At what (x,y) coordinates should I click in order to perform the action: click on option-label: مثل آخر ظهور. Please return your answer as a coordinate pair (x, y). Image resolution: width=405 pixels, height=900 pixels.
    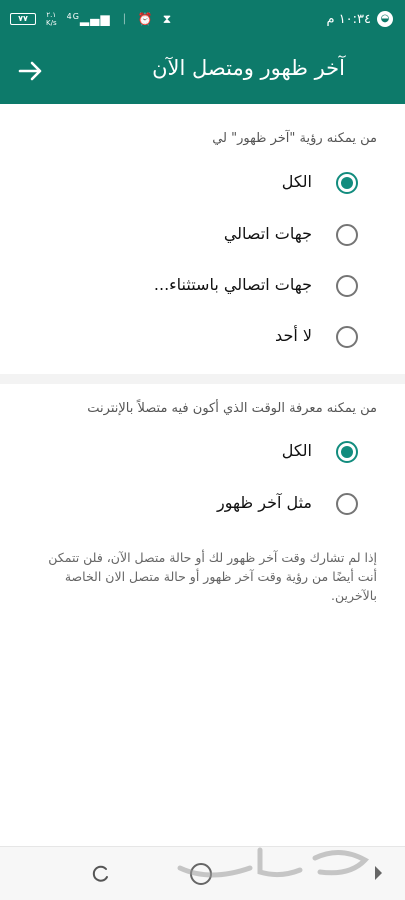
    Looking at the image, I should click on (264, 502).